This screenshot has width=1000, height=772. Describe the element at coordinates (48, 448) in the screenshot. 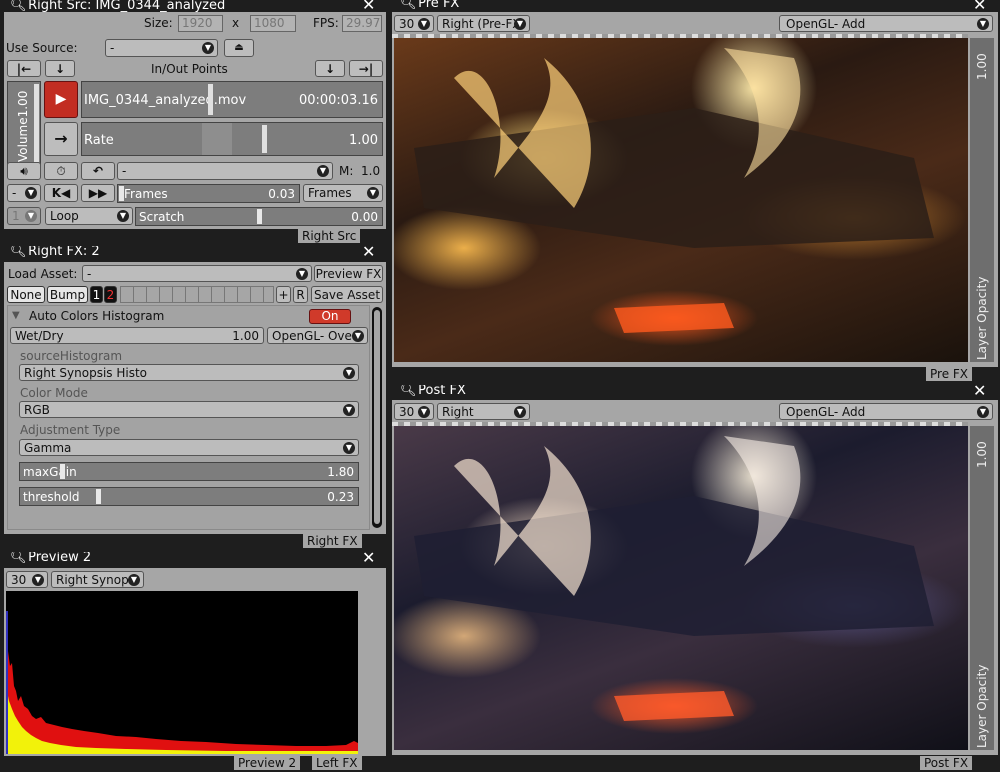

I see `adjustment-type-value: Gamma` at that location.